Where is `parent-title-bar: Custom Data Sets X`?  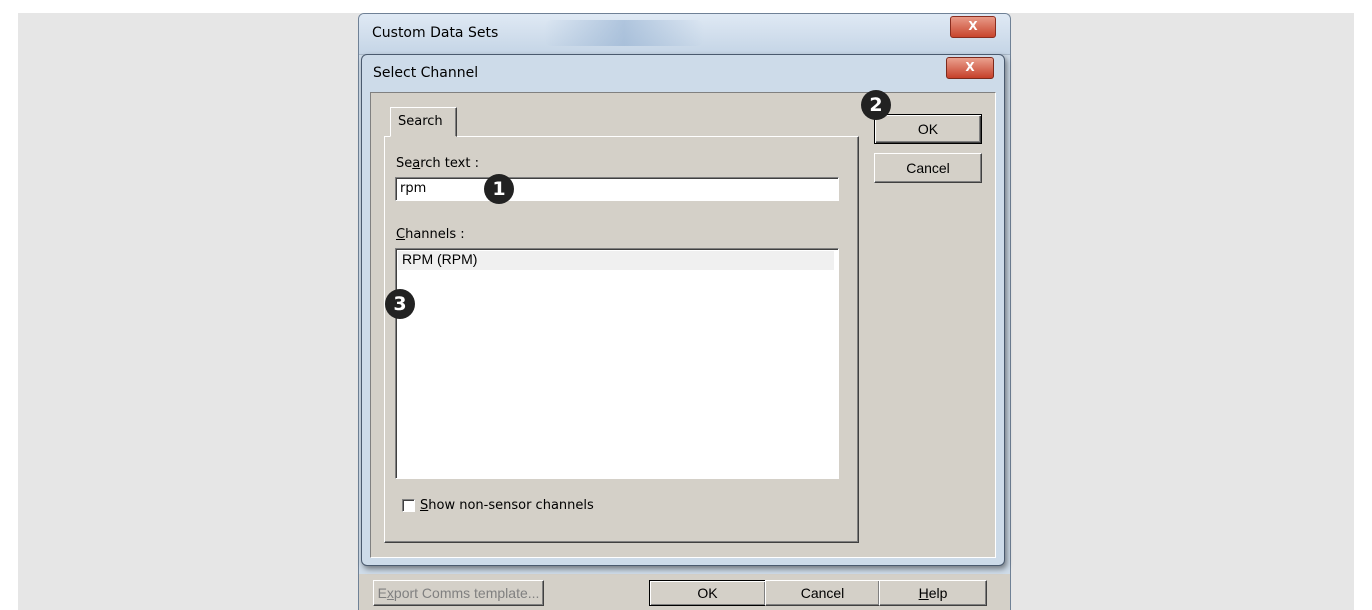 parent-title-bar: Custom Data Sets X is located at coordinates (684, 34).